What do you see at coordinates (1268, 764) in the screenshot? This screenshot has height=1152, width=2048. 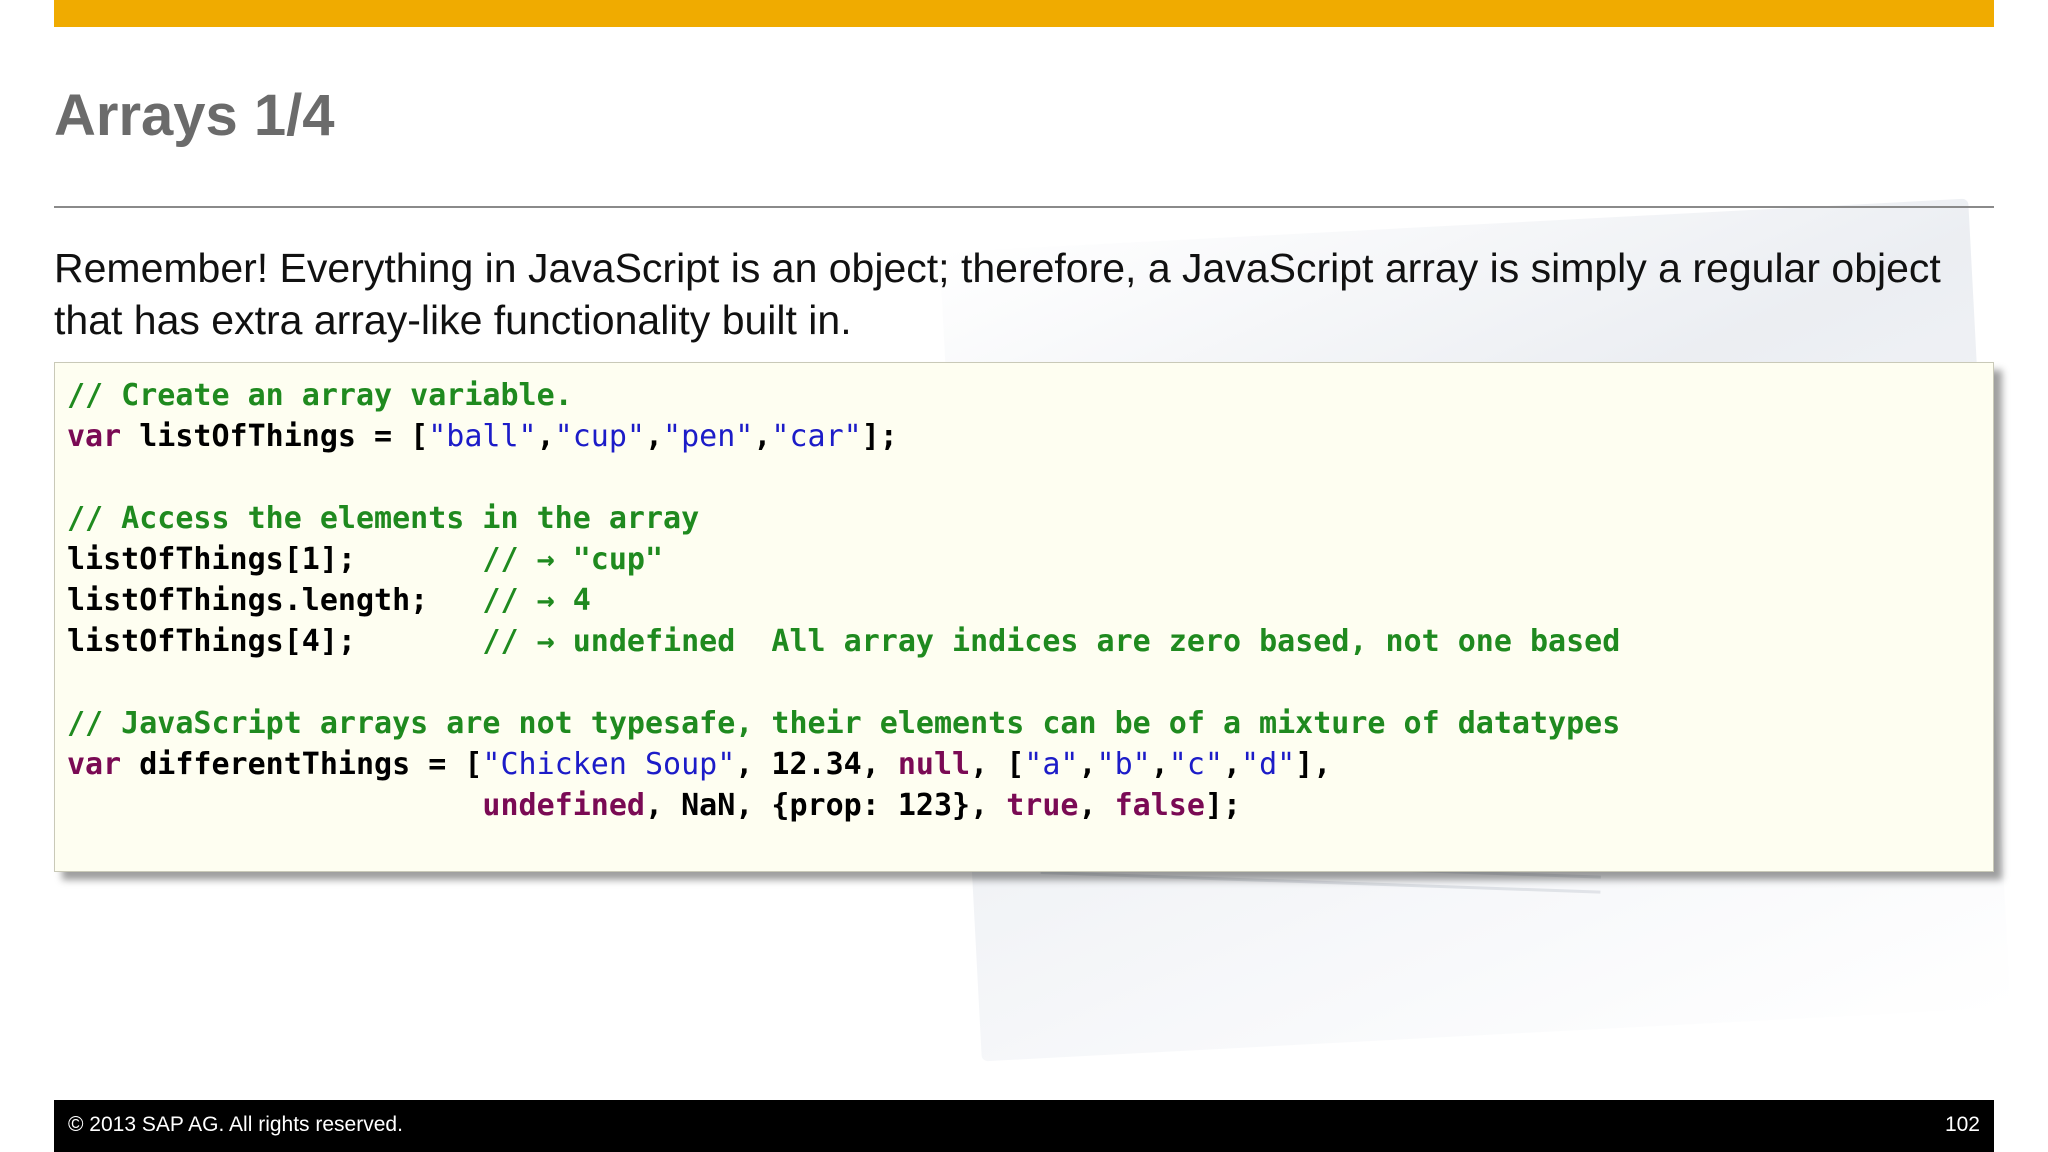 I see `code-string: "d"` at bounding box center [1268, 764].